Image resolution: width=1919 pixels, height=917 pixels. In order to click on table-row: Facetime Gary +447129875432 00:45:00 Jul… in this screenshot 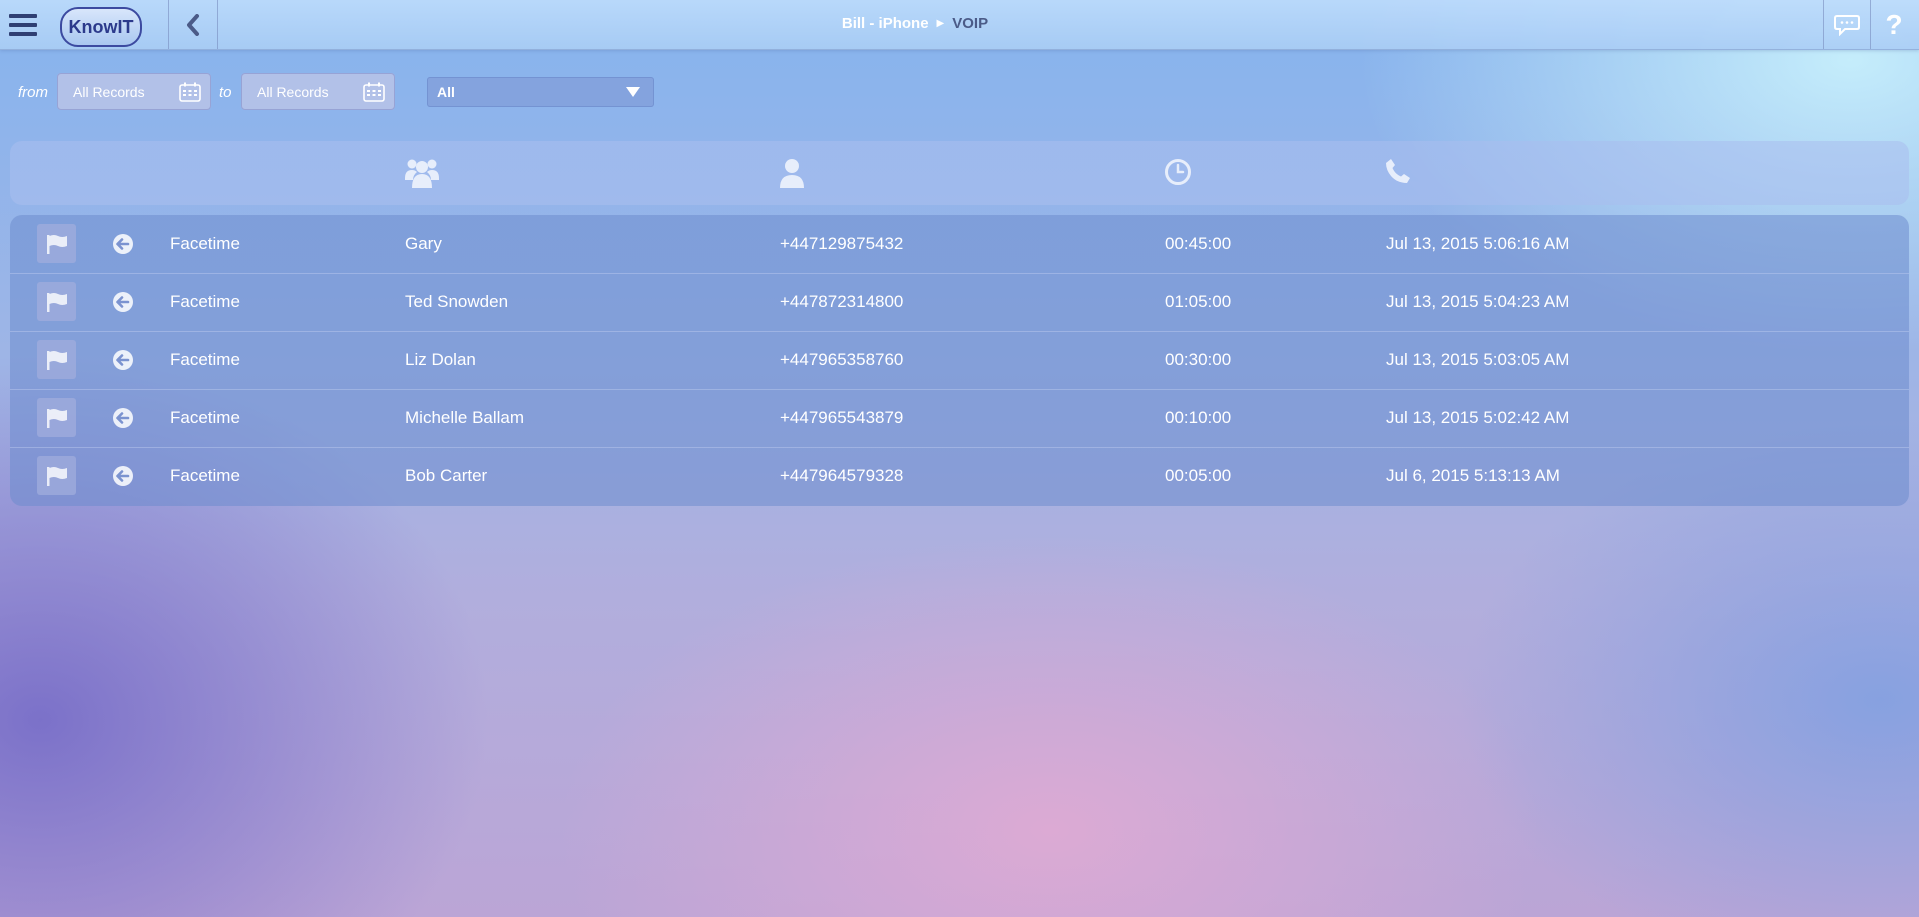, I will do `click(959, 244)`.